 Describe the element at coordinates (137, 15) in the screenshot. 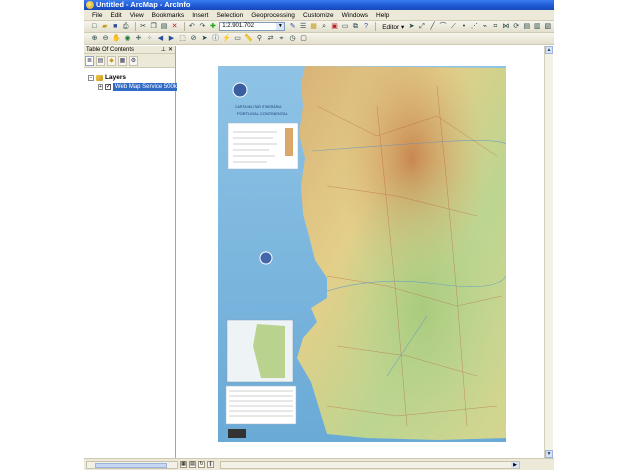

I see `menu-view: View` at that location.